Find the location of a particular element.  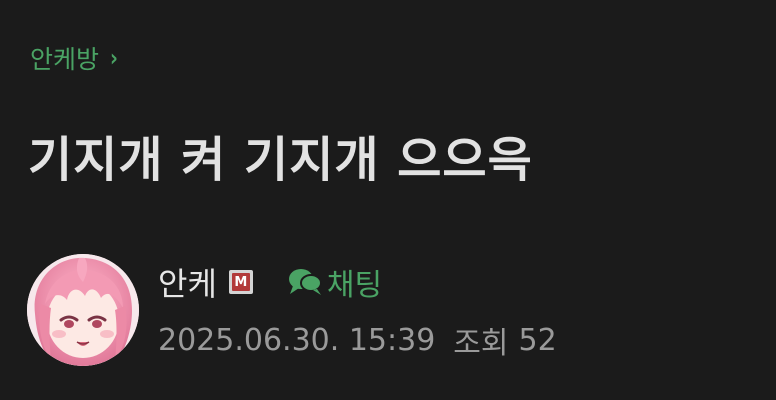

views-count: 52 is located at coordinates (537, 340).